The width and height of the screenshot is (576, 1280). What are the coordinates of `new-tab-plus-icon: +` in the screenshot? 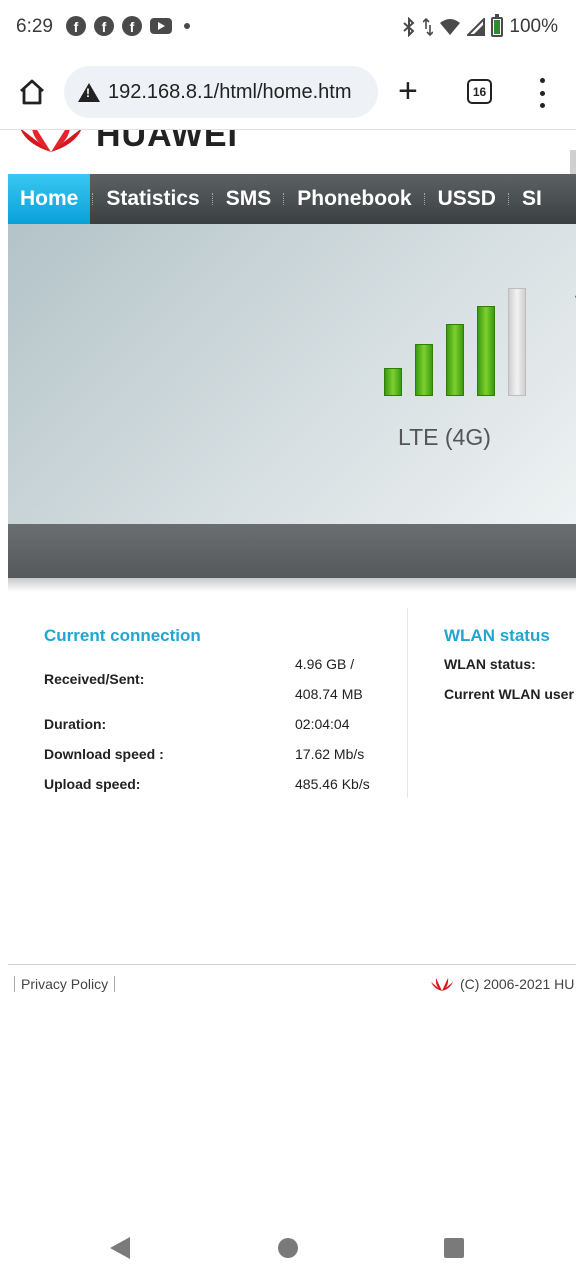 It's located at (408, 91).